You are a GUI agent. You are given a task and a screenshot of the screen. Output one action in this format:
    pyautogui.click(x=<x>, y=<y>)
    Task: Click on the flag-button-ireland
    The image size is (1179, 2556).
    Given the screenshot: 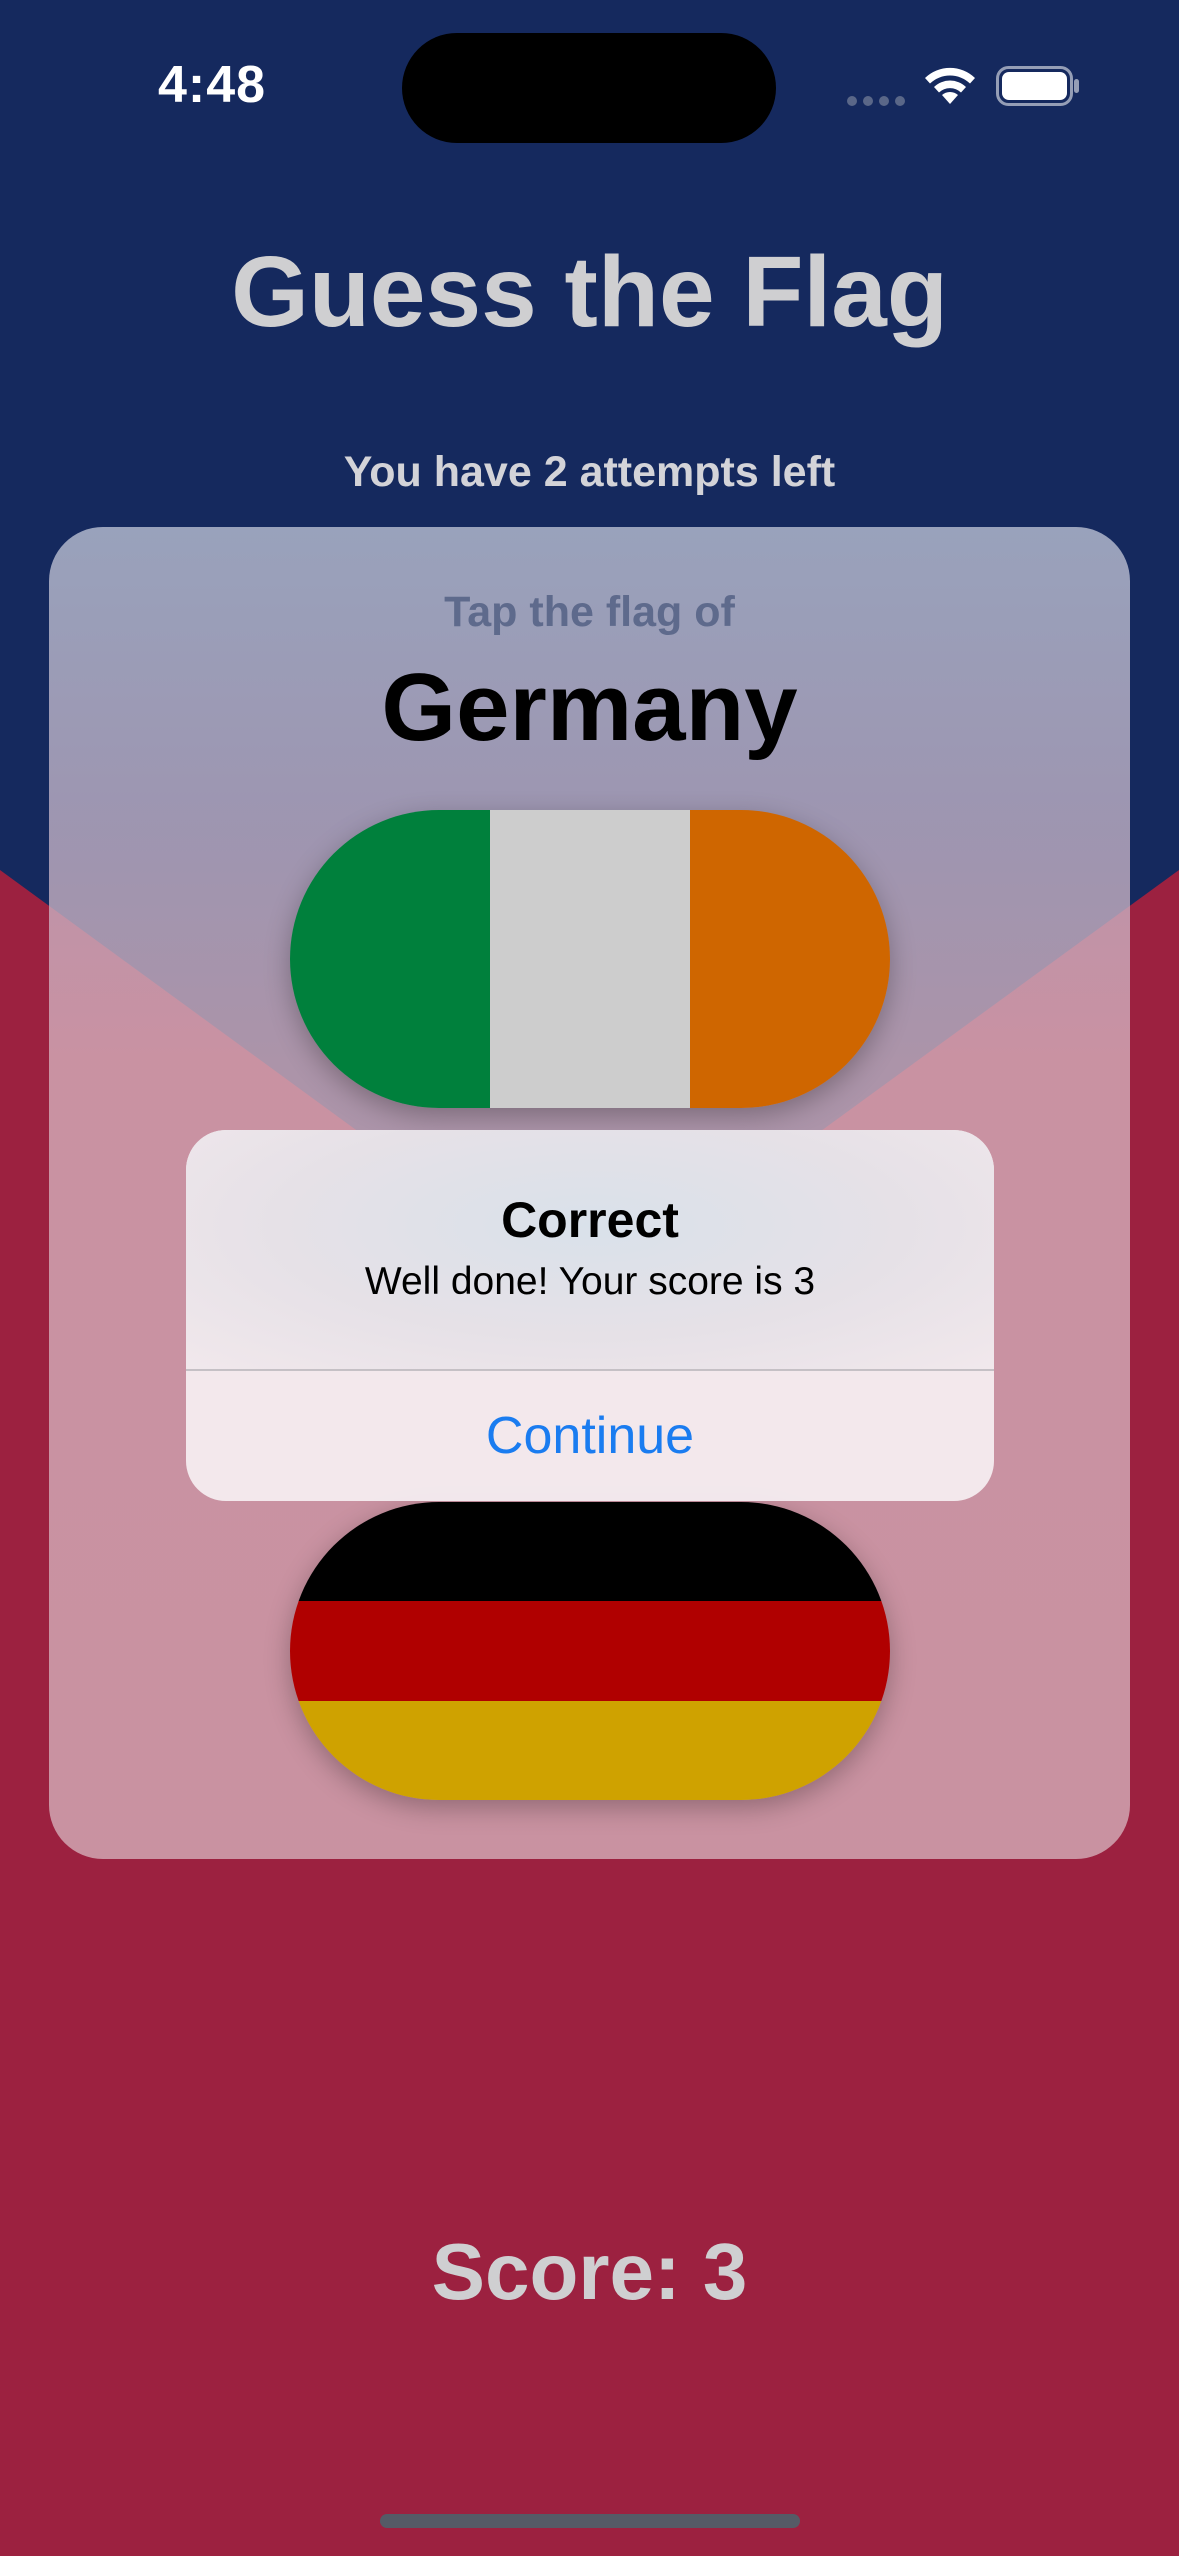 What is the action you would take?
    pyautogui.click(x=590, y=959)
    